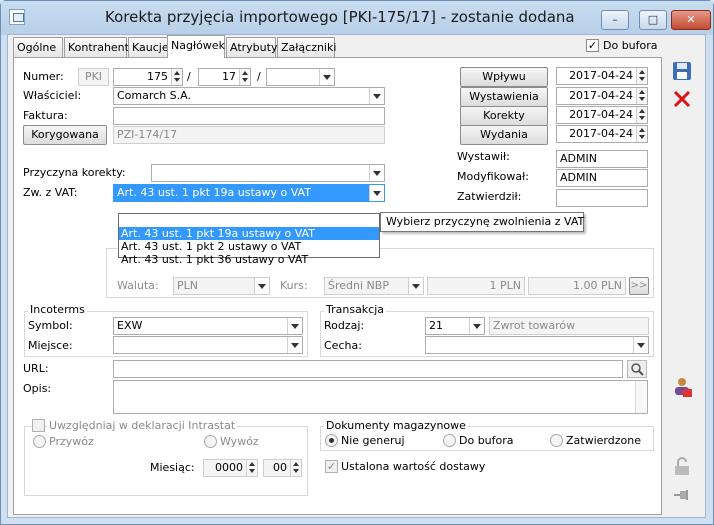  I want to click on incoterms-title: Incoterms, so click(57, 309).